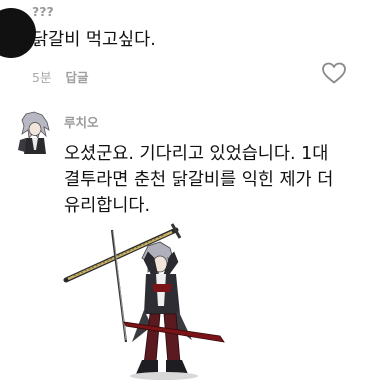 This screenshot has width=384, height=384. Describe the element at coordinates (81, 121) in the screenshot. I see `comment-author: 루치오` at that location.